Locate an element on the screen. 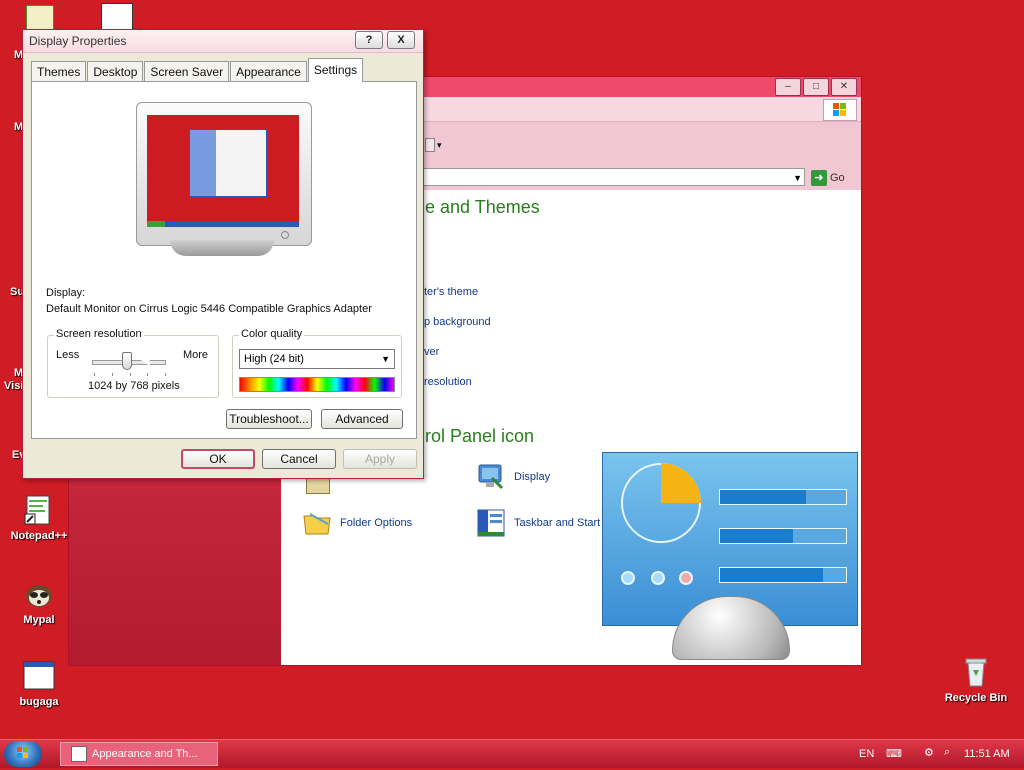 The width and height of the screenshot is (1024, 770). search-icon: ⌕ is located at coordinates (947, 752).